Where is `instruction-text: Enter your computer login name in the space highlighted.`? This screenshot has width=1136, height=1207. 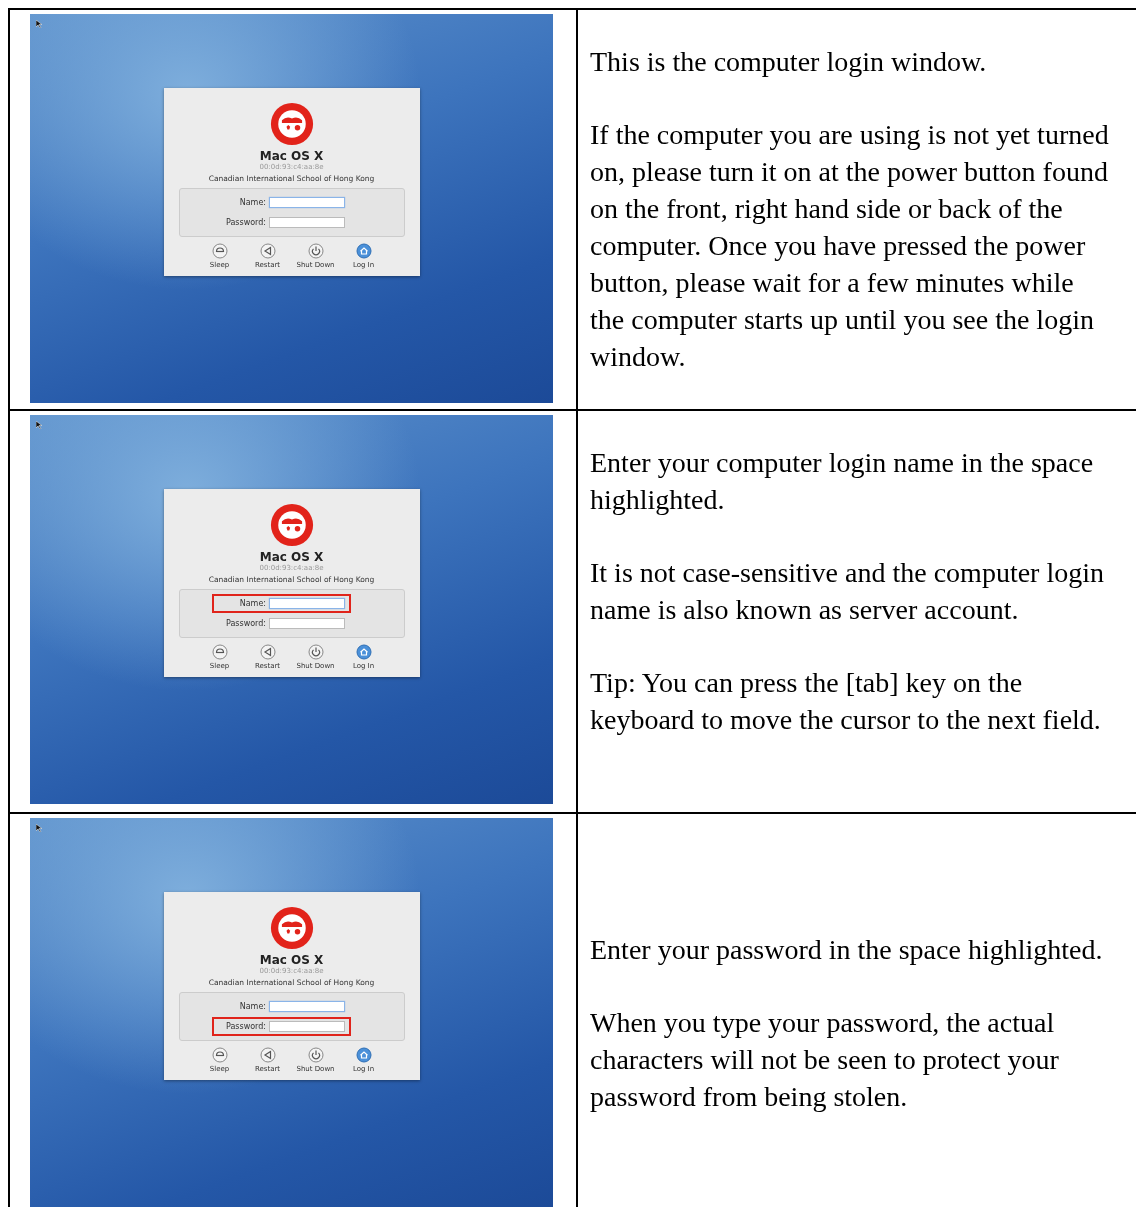 instruction-text: Enter your computer login name in the space highlighted. is located at coordinates (842, 481).